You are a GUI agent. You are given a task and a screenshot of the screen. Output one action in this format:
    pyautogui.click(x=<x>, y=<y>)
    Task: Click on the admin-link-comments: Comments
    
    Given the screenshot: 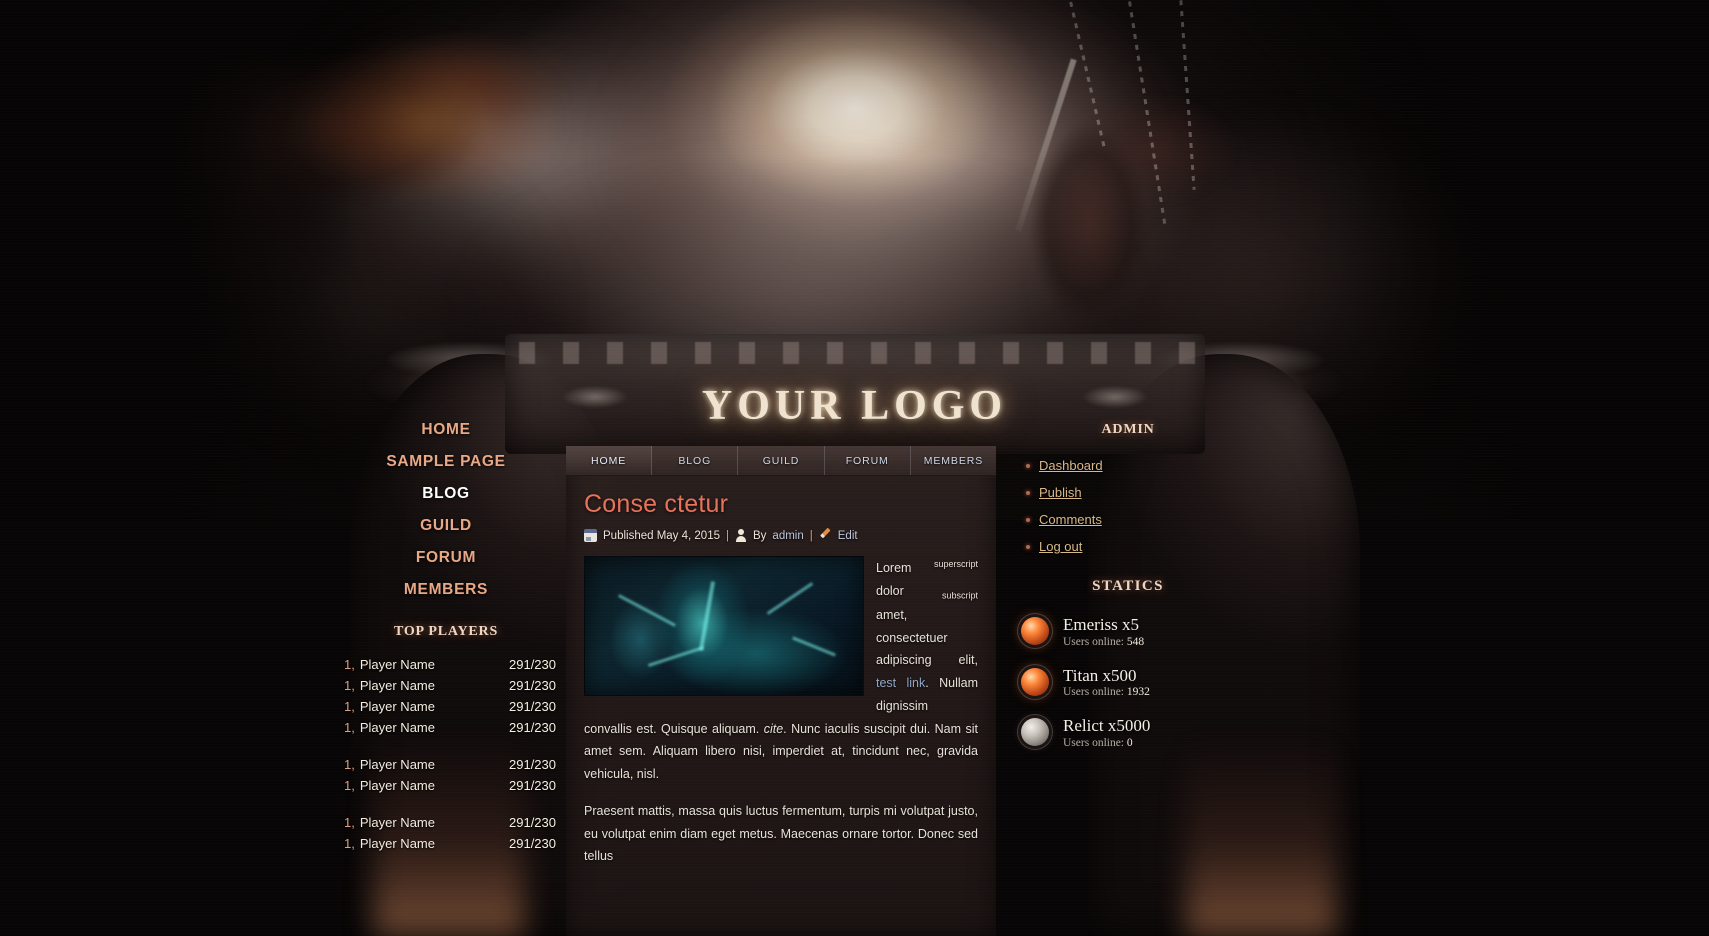 What is the action you would take?
    pyautogui.click(x=1070, y=519)
    